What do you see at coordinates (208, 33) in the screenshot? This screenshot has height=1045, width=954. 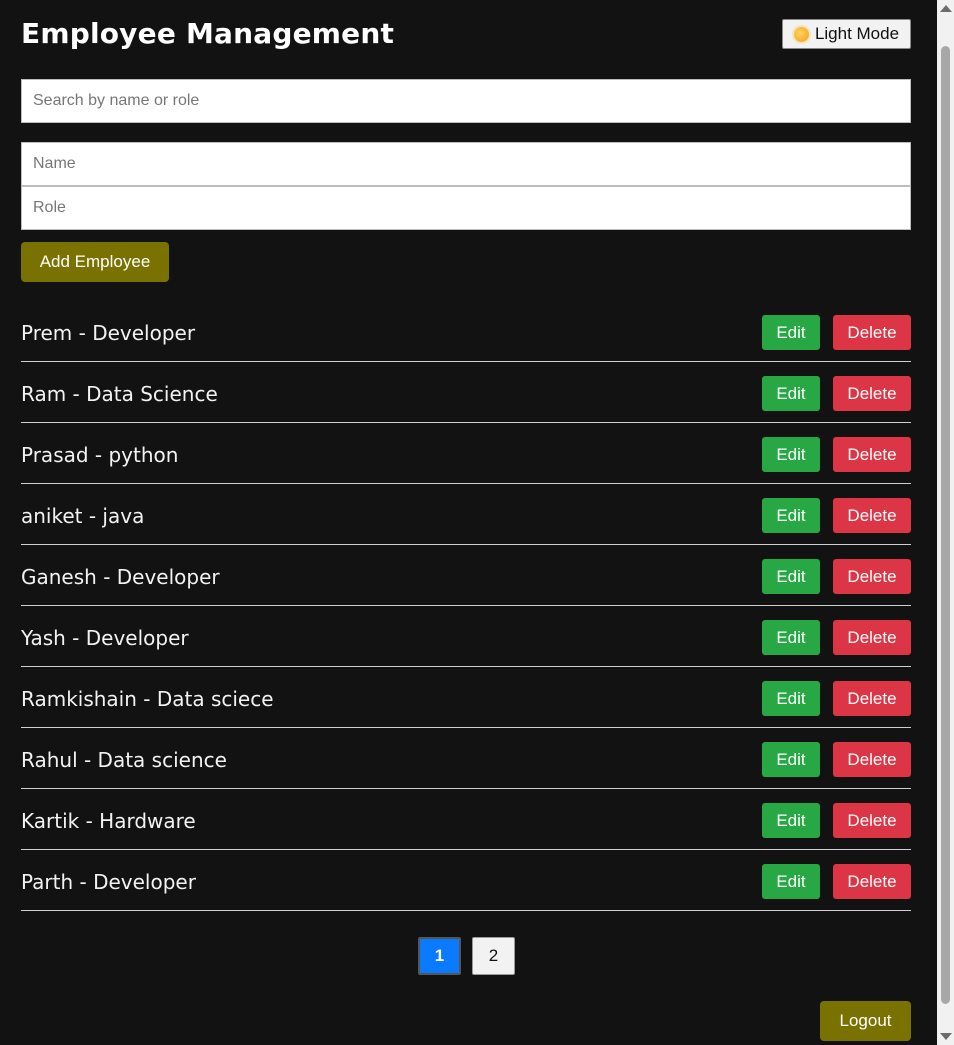 I see `page-title: Employee Management` at bounding box center [208, 33].